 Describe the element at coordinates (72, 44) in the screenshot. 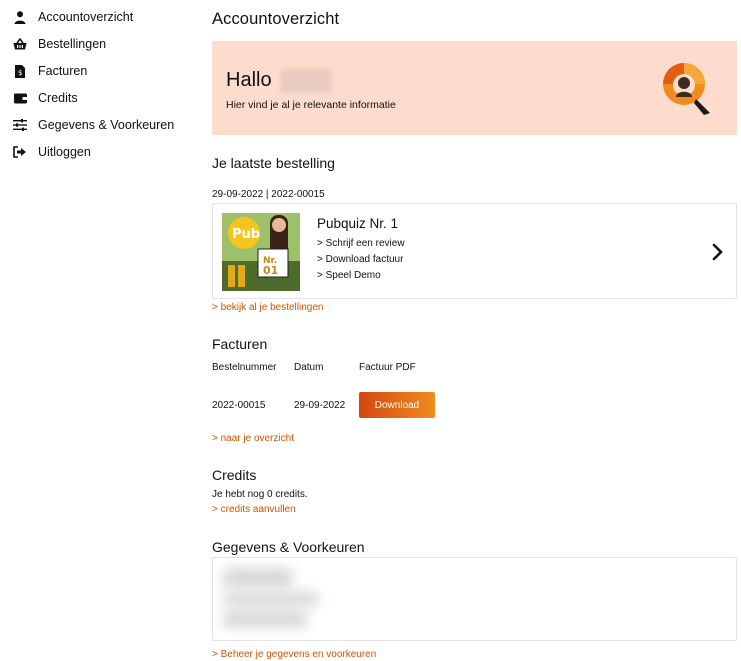

I see `sidebar-item-label: Bestellingen` at that location.